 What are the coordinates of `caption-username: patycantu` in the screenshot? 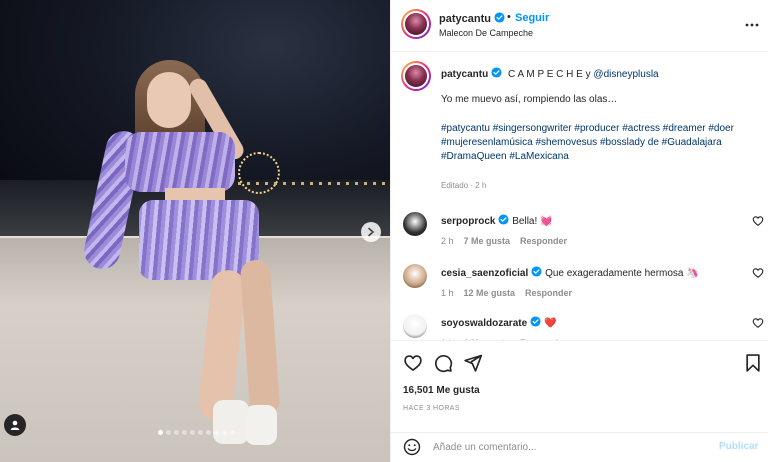 It's located at (464, 74).